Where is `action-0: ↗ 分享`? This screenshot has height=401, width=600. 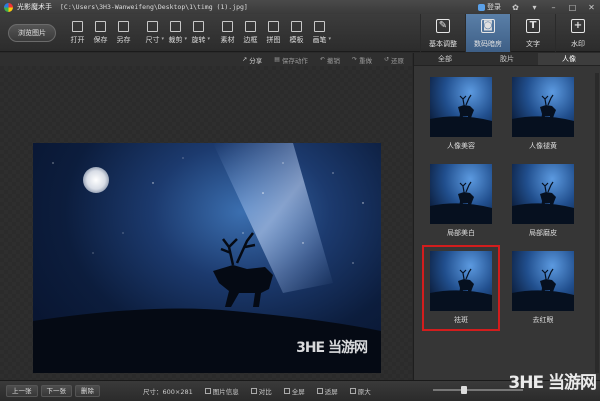
action-0: ↗ 分享 is located at coordinates (252, 60).